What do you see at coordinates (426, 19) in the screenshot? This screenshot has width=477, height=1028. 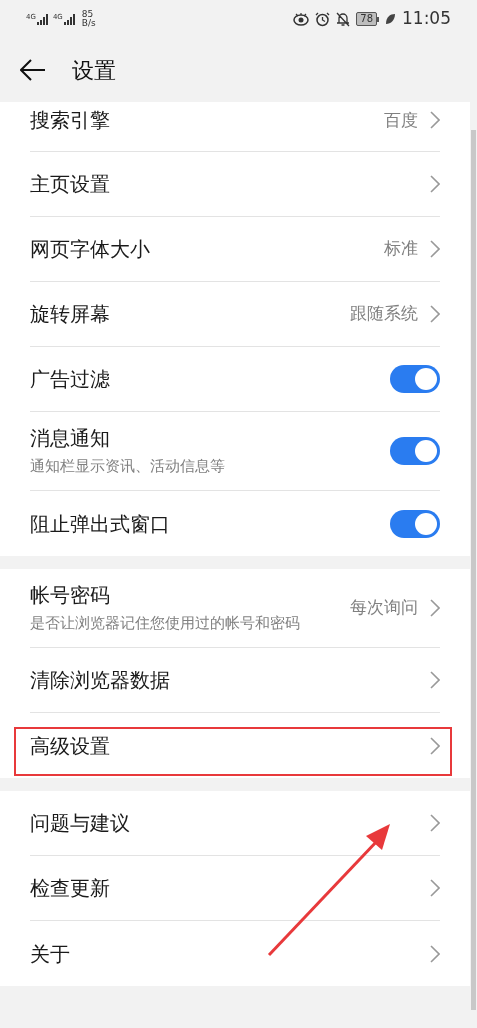 I see `clock-time: 11:05` at bounding box center [426, 19].